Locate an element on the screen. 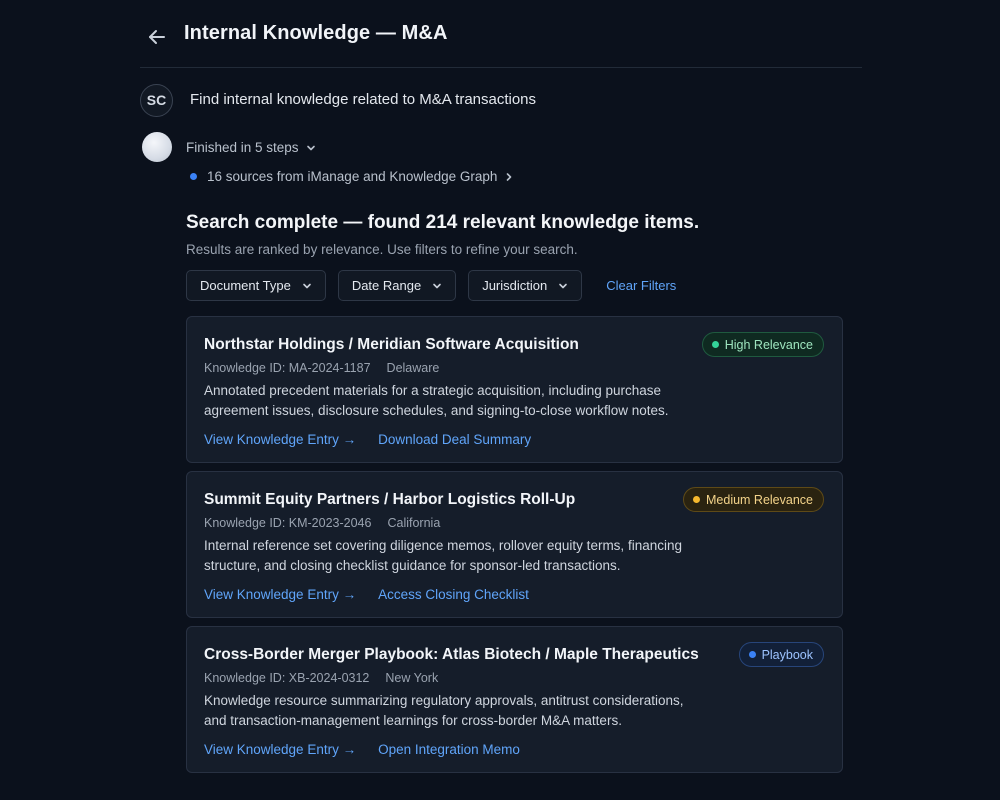 Image resolution: width=1000 pixels, height=800 pixels. jurisdiction-tag: Delaware is located at coordinates (413, 368).